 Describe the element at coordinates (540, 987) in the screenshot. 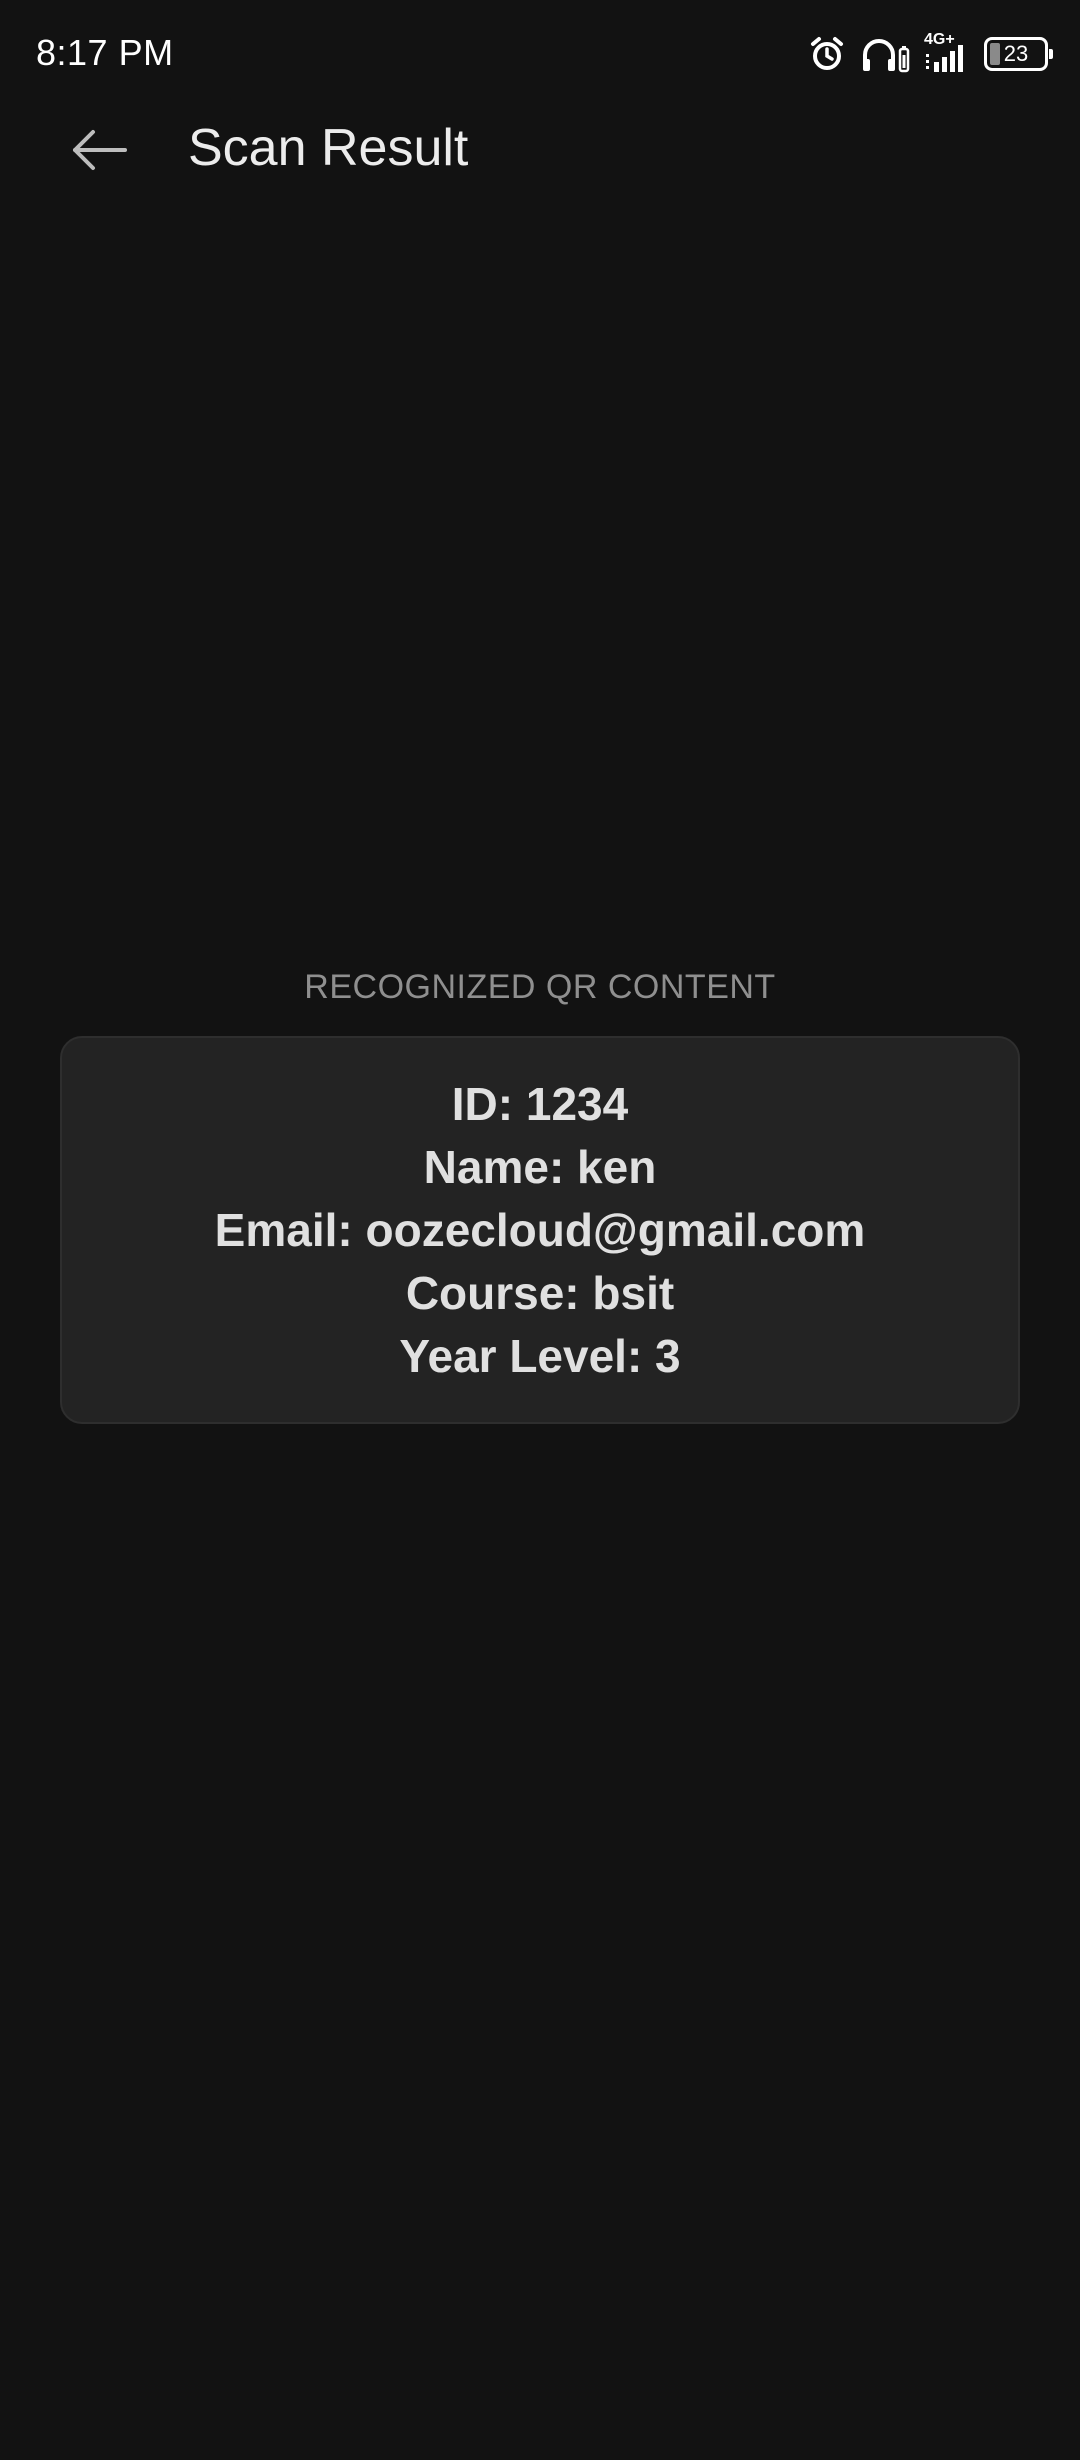

I see `section-label: RECOGNIZED QR CONTENT` at that location.